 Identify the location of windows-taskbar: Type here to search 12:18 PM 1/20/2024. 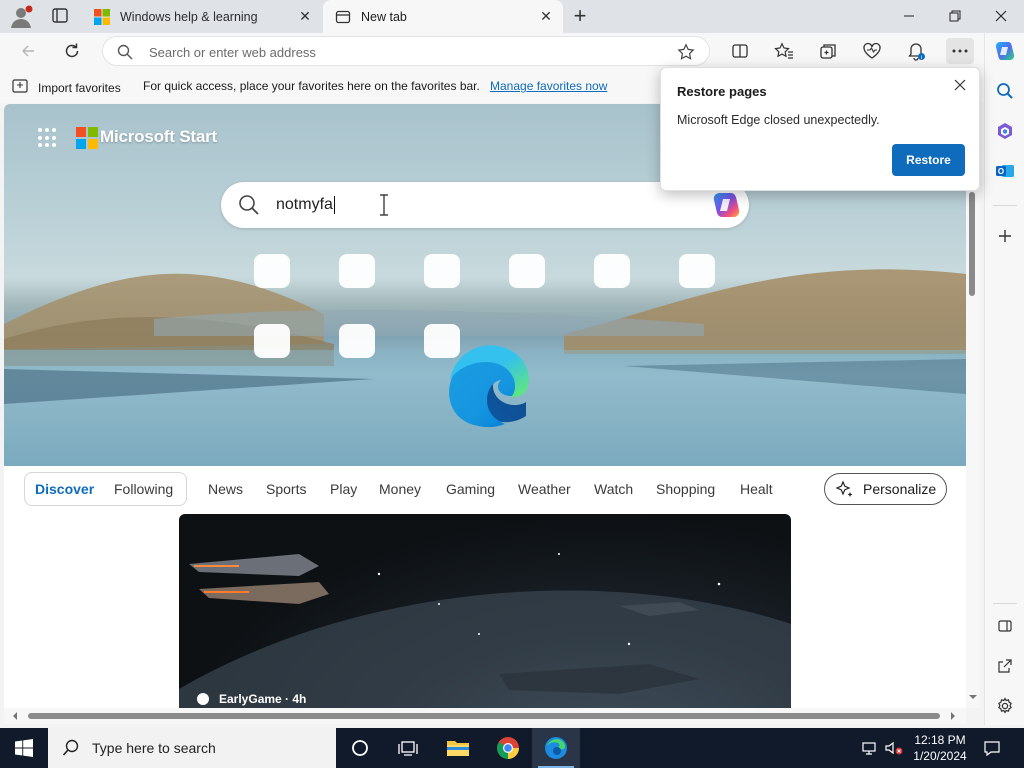
(512, 748).